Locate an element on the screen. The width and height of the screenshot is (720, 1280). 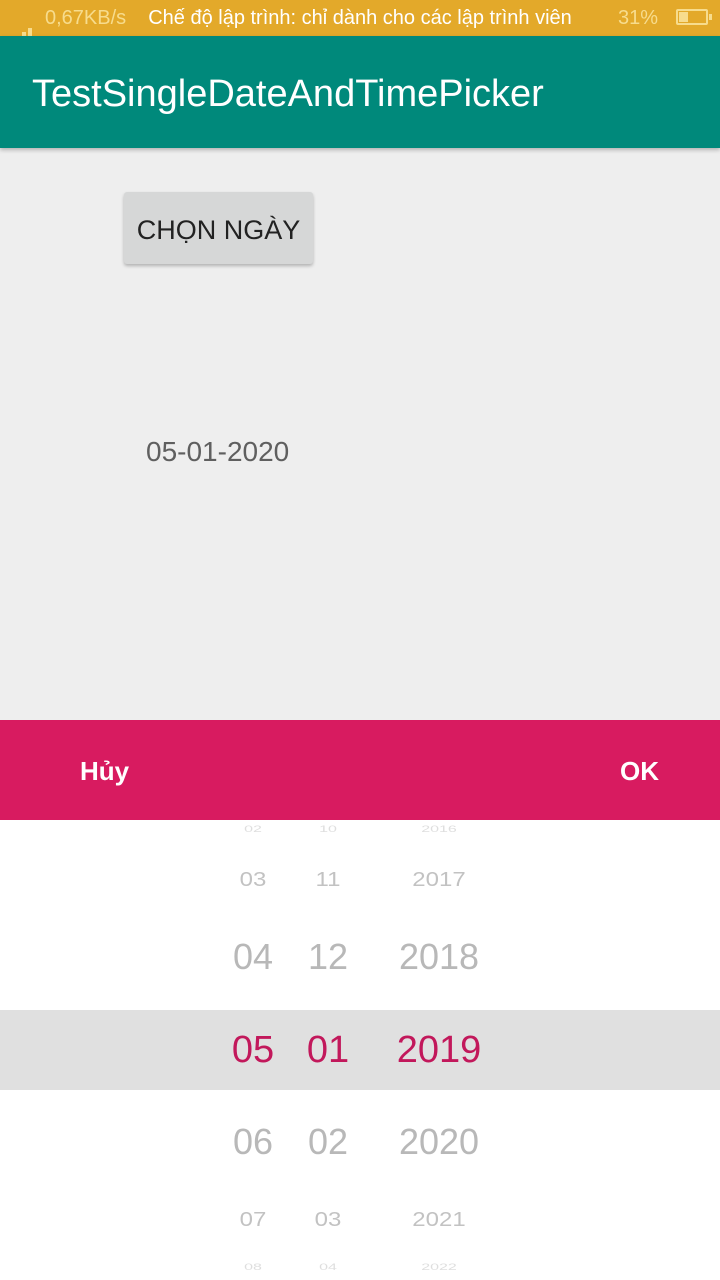
month-option: 05 is located at coordinates (253, 1050).